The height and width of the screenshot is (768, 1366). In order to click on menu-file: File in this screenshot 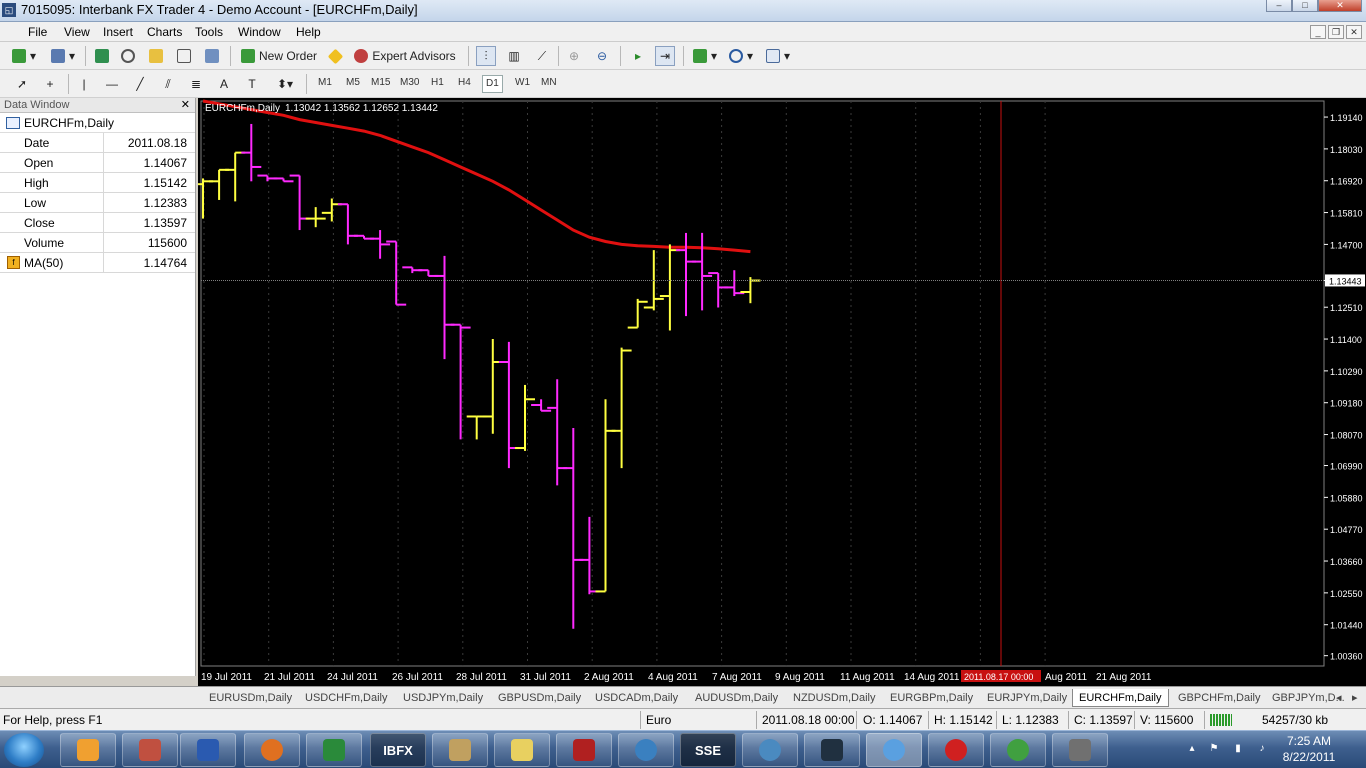, I will do `click(37, 32)`.